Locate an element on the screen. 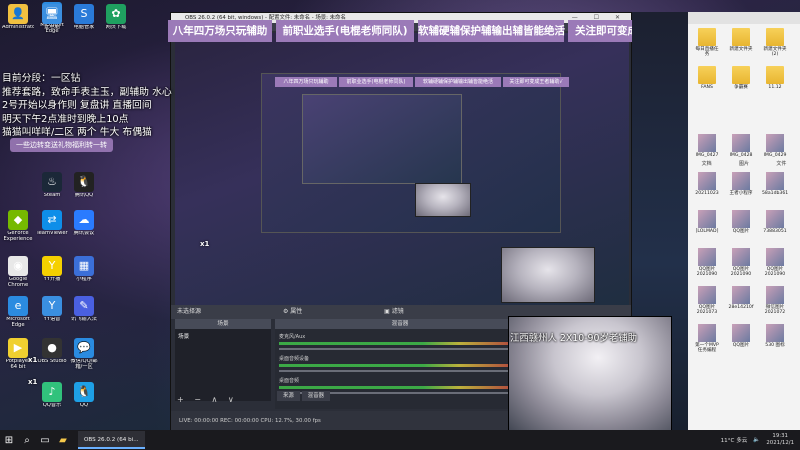 The width and height of the screenshot is (800, 450). desktop-icon: eMicrosoft Edge is located at coordinates (18, 312).